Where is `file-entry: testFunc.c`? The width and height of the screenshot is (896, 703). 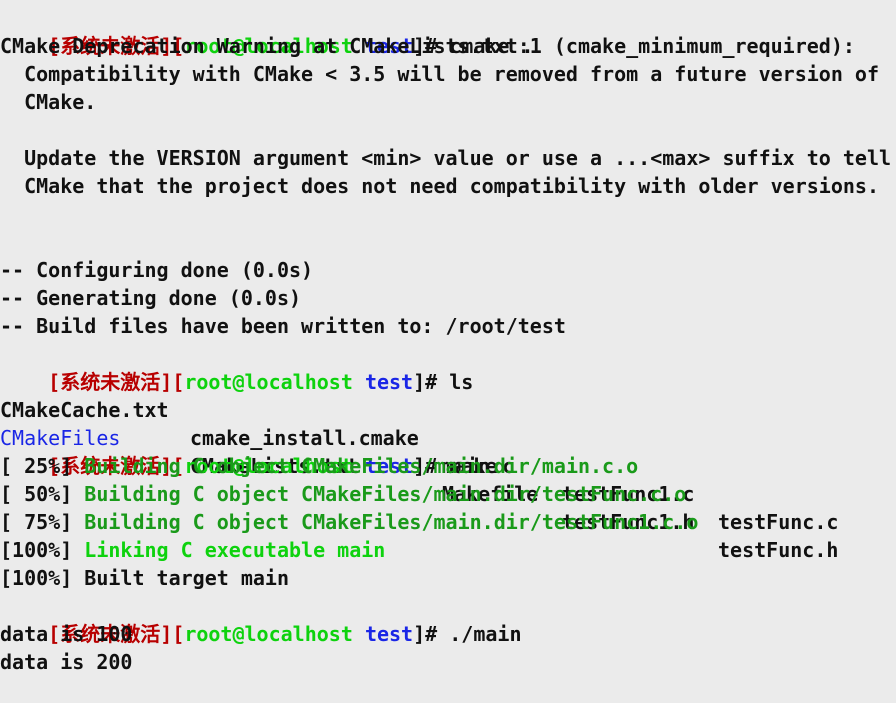 file-entry: testFunc.c is located at coordinates (778, 522).